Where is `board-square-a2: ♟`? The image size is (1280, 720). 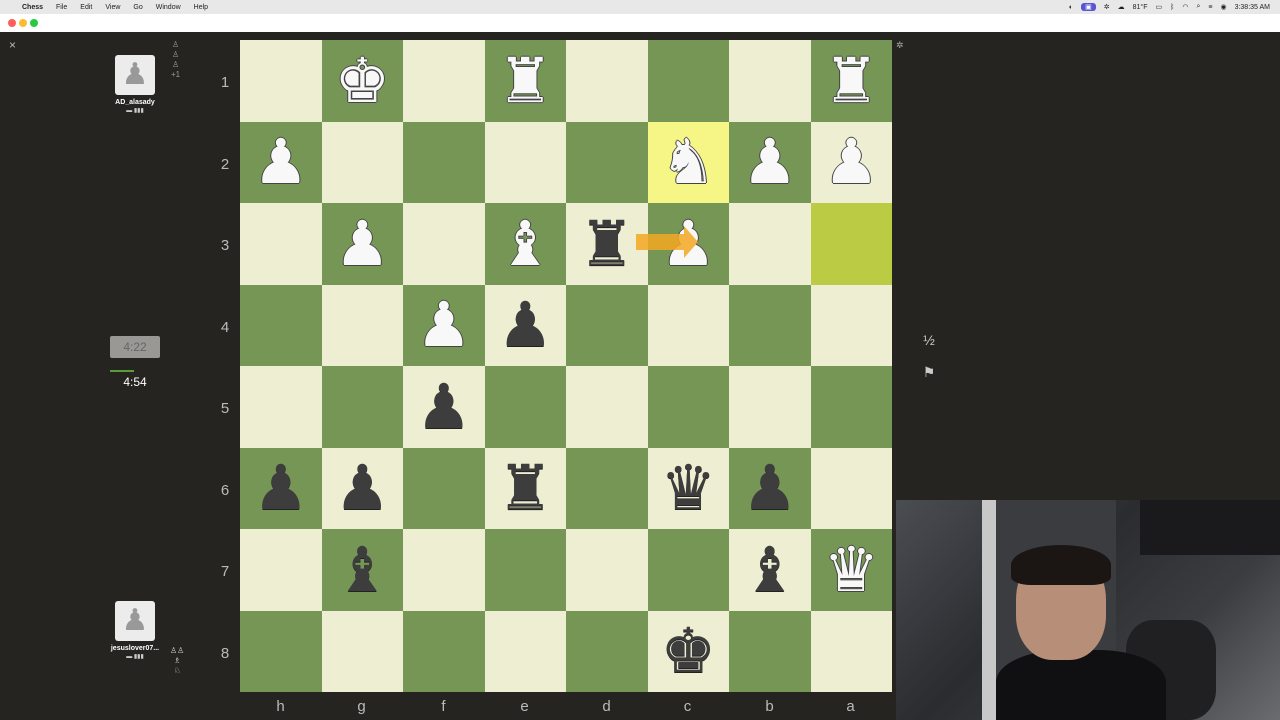
board-square-a2: ♟ is located at coordinates (851, 162).